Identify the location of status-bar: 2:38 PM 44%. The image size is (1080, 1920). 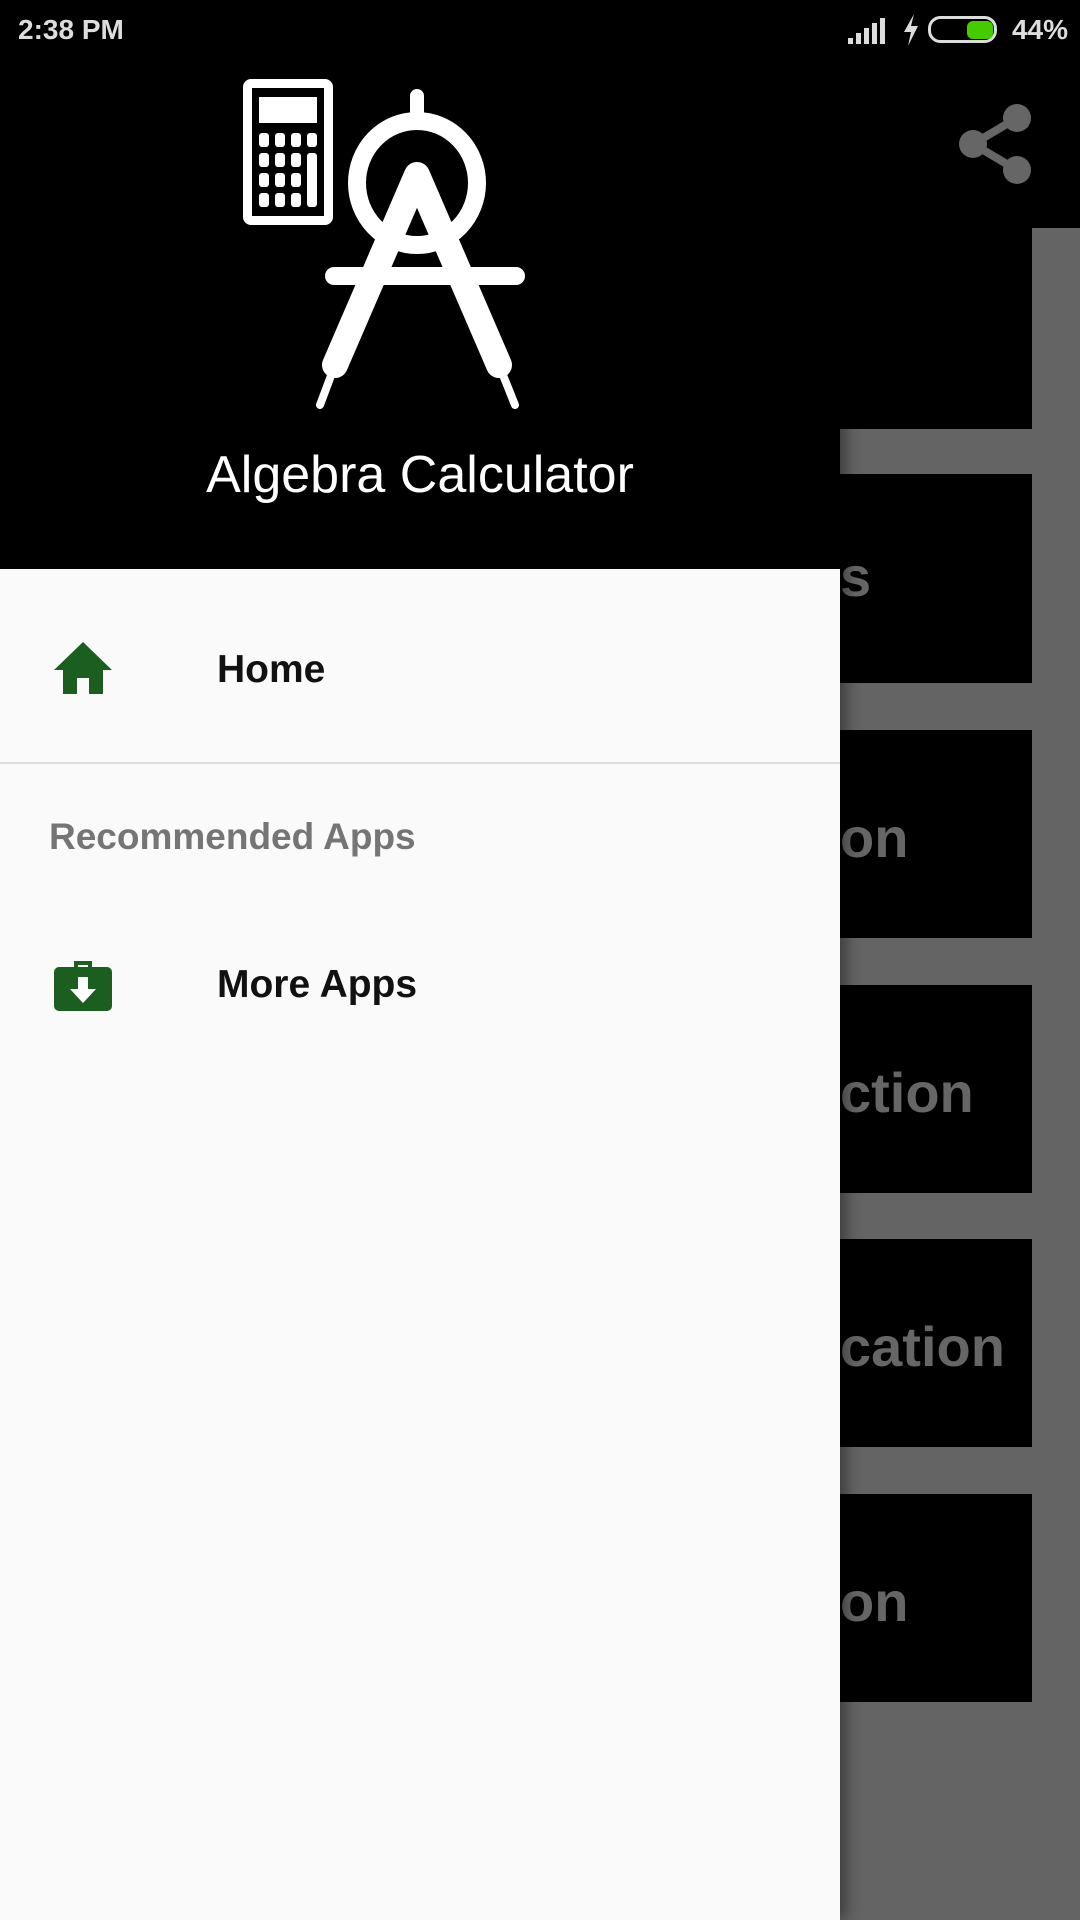
(540, 30).